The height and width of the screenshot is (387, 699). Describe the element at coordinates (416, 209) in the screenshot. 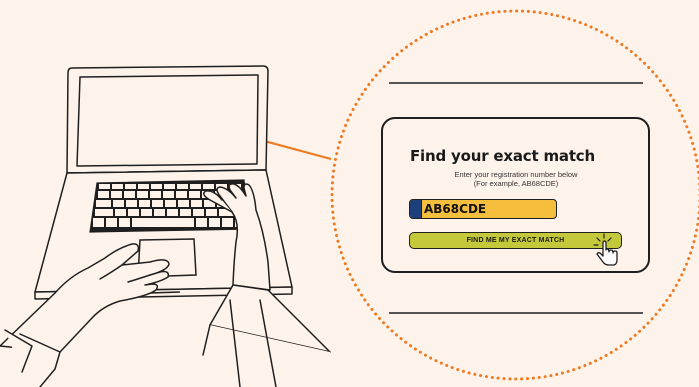

I see `plate-country-band` at that location.